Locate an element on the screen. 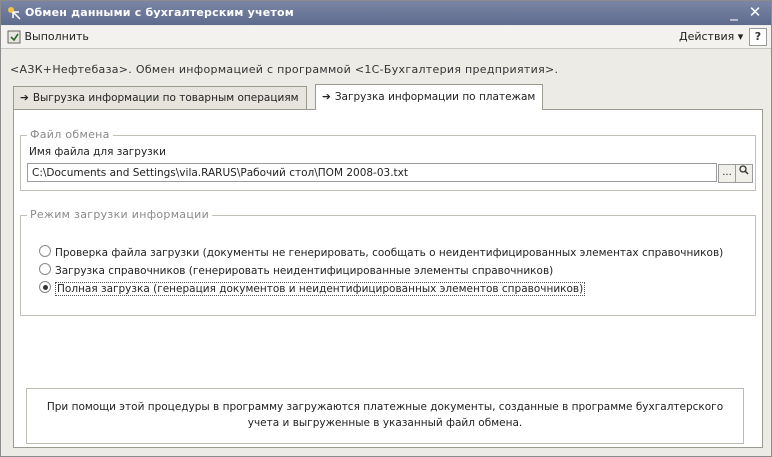 The image size is (772, 457). execute-label: Выполнить is located at coordinates (56, 36).